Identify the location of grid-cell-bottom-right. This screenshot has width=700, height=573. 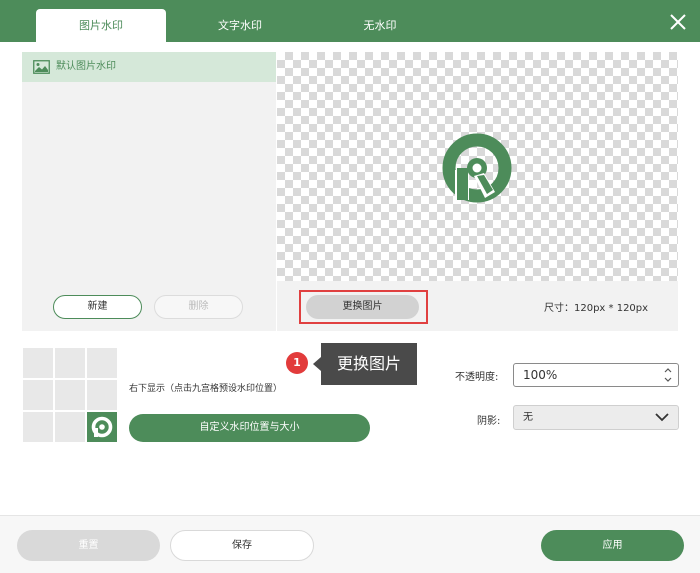
(102, 427).